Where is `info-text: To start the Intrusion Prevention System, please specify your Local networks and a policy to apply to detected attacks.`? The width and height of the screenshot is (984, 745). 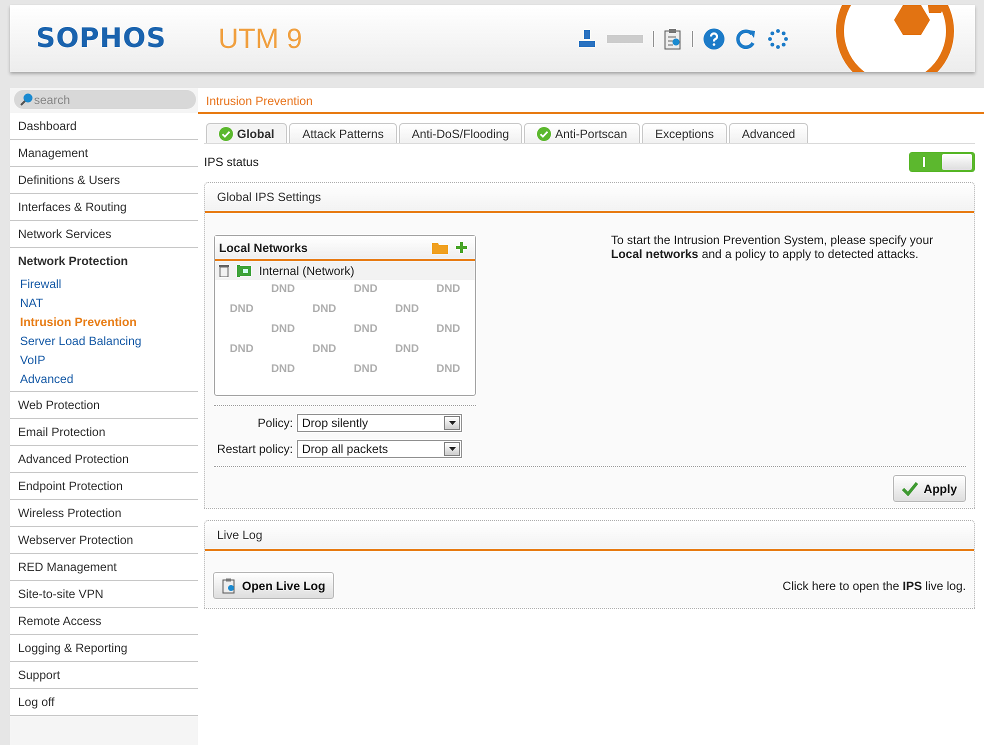 info-text: To start the Intrusion Prevention System, please specify your Local networks and a policy to apply to detected attacks. is located at coordinates (772, 248).